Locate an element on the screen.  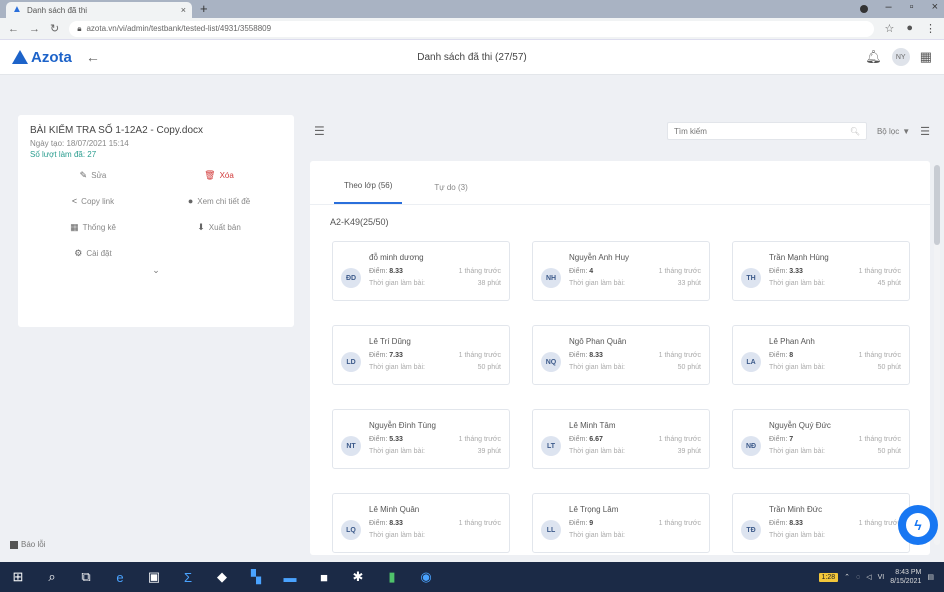
tray-chevron-icon: ⌃ is located at coordinates (847, 577).